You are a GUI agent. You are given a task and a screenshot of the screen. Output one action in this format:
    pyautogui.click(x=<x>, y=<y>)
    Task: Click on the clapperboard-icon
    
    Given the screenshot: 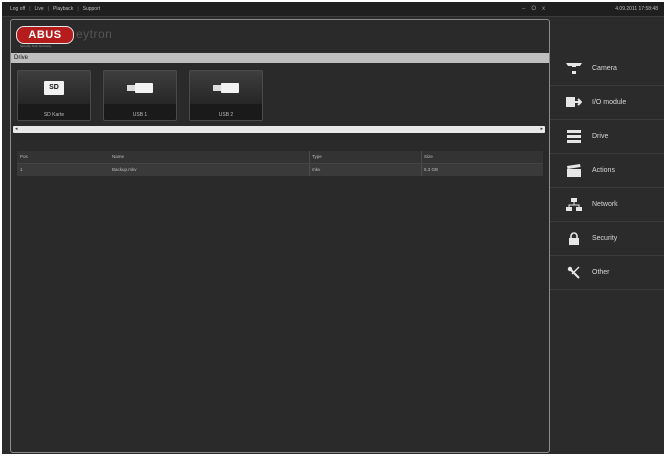 What is the action you would take?
    pyautogui.click(x=574, y=170)
    